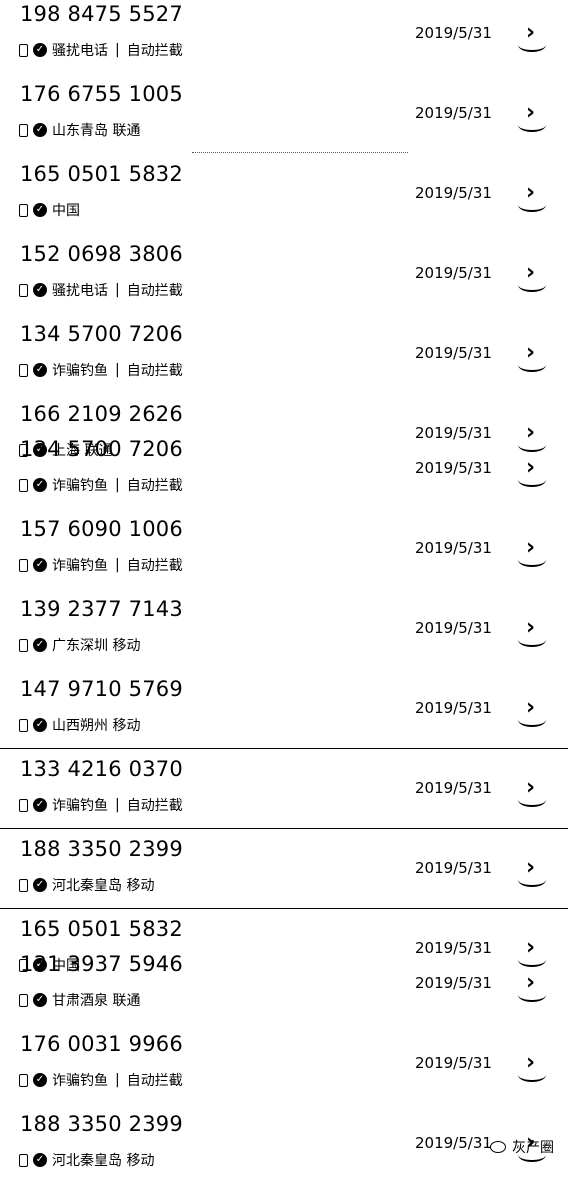 The image size is (578, 1190). Describe the element at coordinates (289, 875) in the screenshot. I see `call-log-row: 188 3350 2399 ✓ 河北秦皇岛 移动 2019/5/31 ›` at that location.